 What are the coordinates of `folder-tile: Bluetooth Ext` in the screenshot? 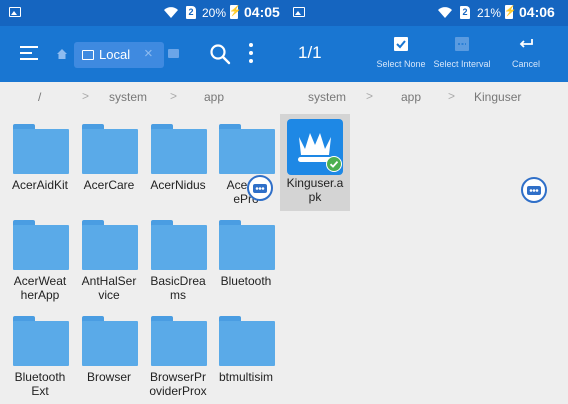 It's located at (40, 357).